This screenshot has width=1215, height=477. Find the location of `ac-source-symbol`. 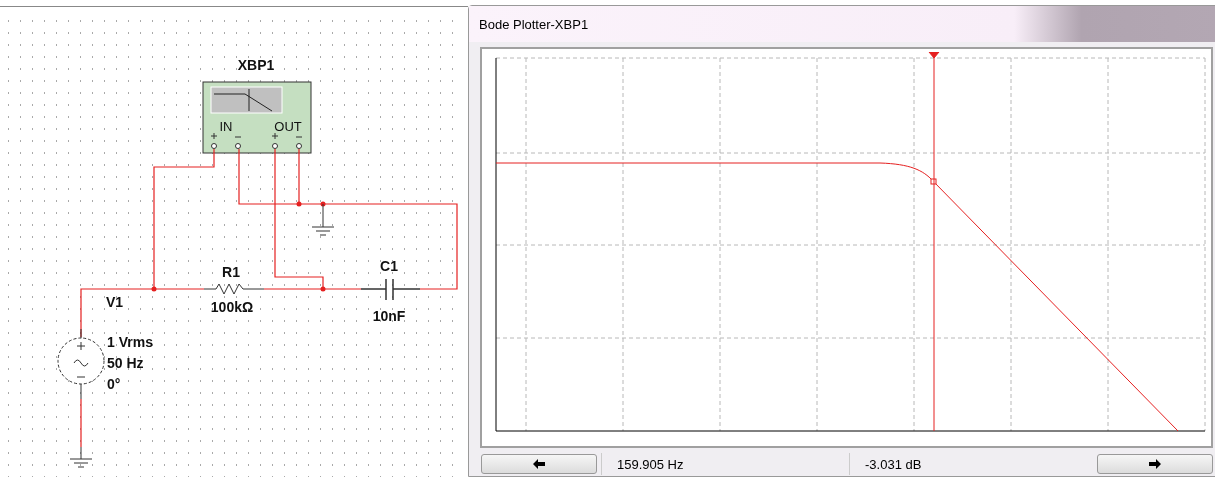

ac-source-symbol is located at coordinates (81, 364).